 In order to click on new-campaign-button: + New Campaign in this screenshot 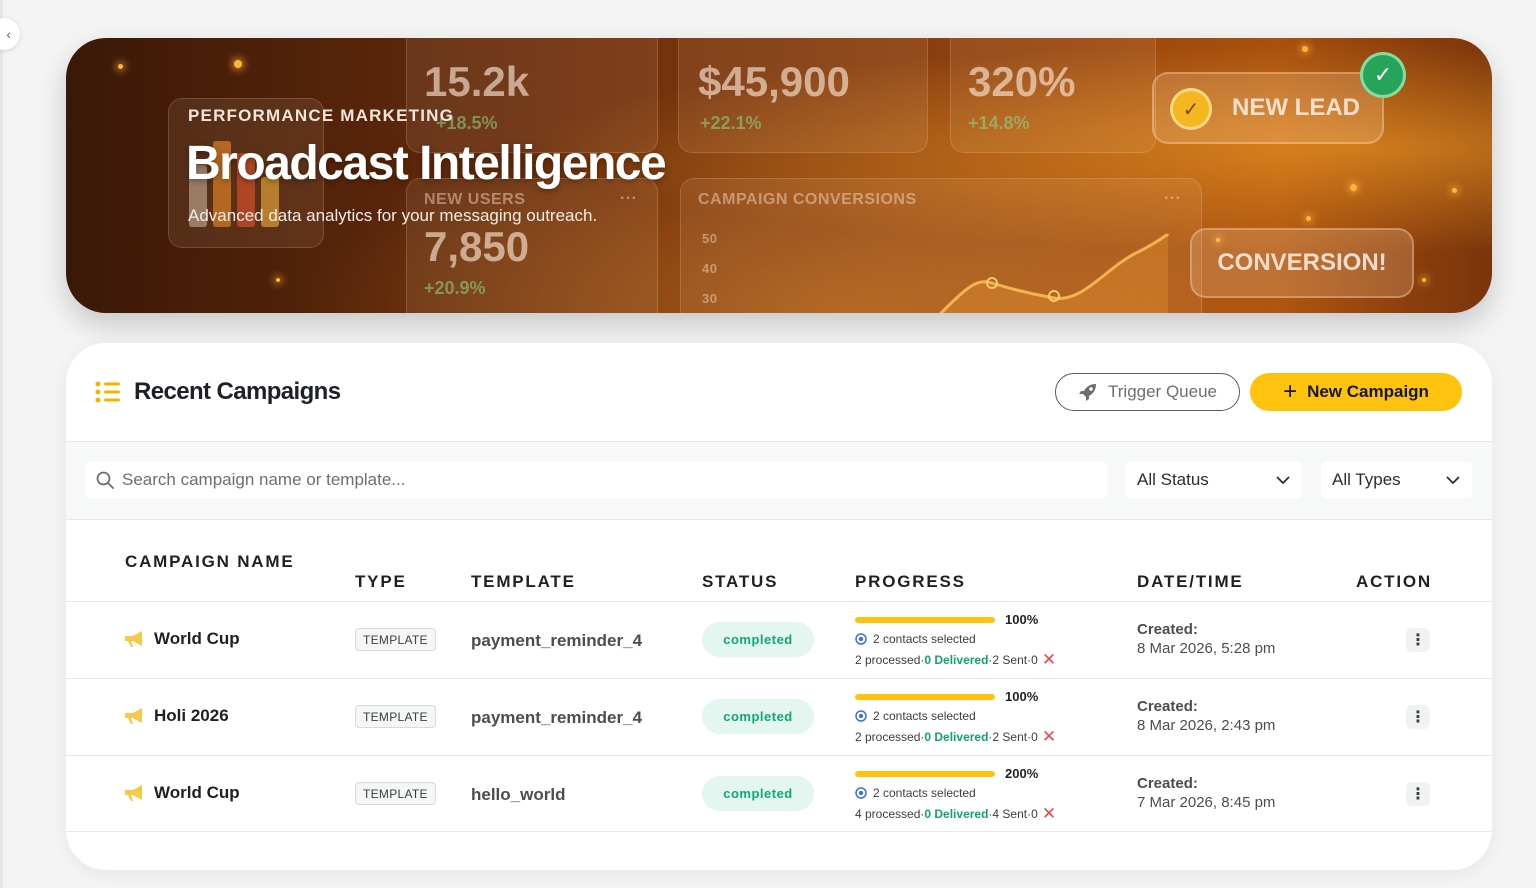, I will do `click(1356, 392)`.